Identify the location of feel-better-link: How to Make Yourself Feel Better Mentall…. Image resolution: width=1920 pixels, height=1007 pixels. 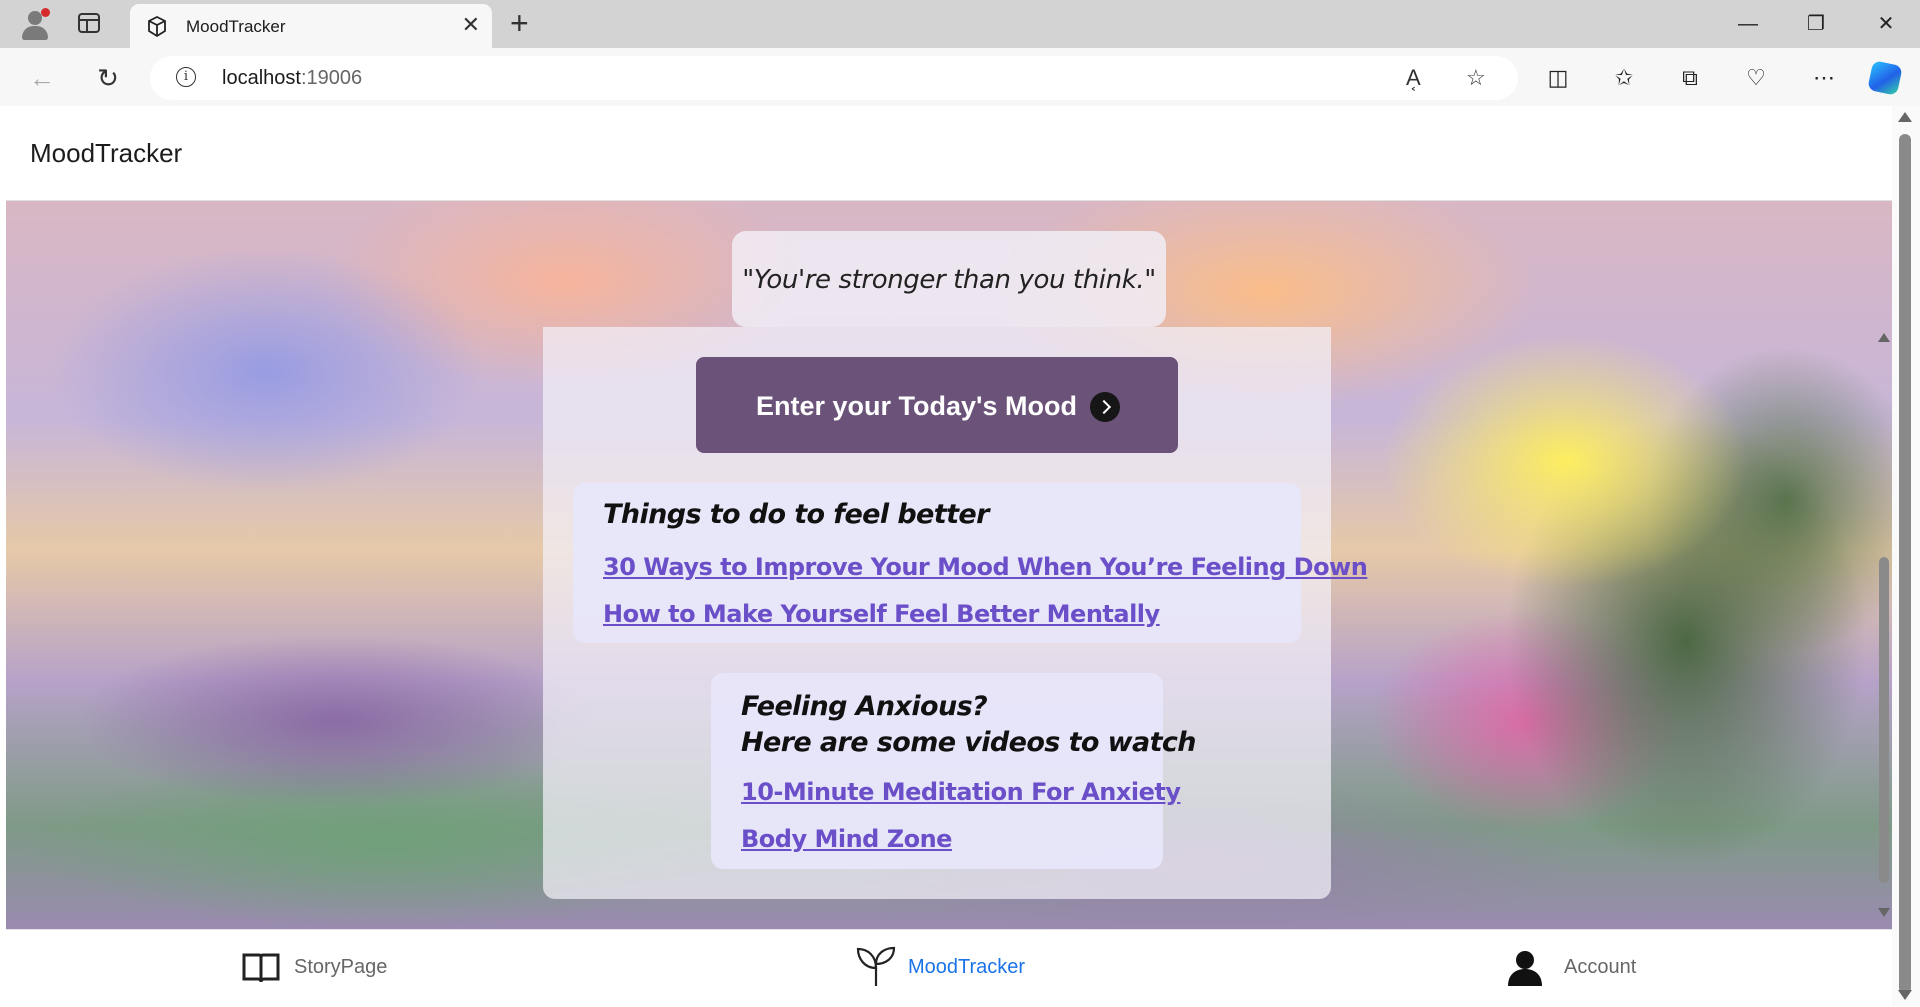
(881, 614).